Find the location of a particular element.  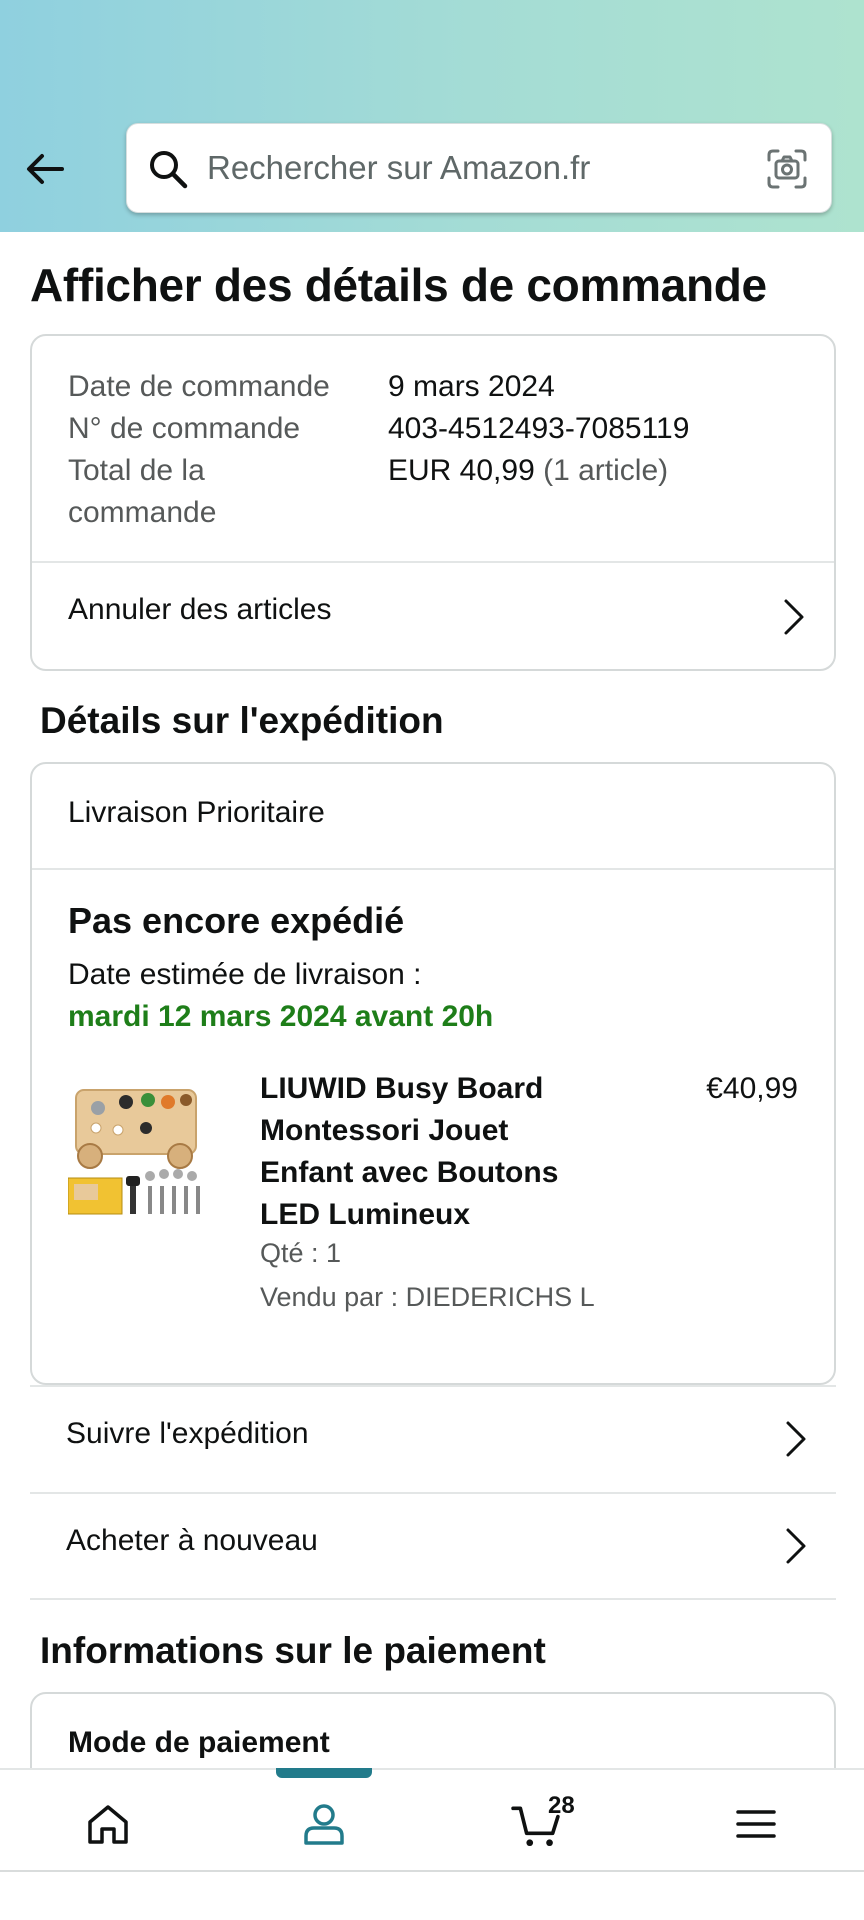

order-total-amount: EUR 40,99 is located at coordinates (461, 470).